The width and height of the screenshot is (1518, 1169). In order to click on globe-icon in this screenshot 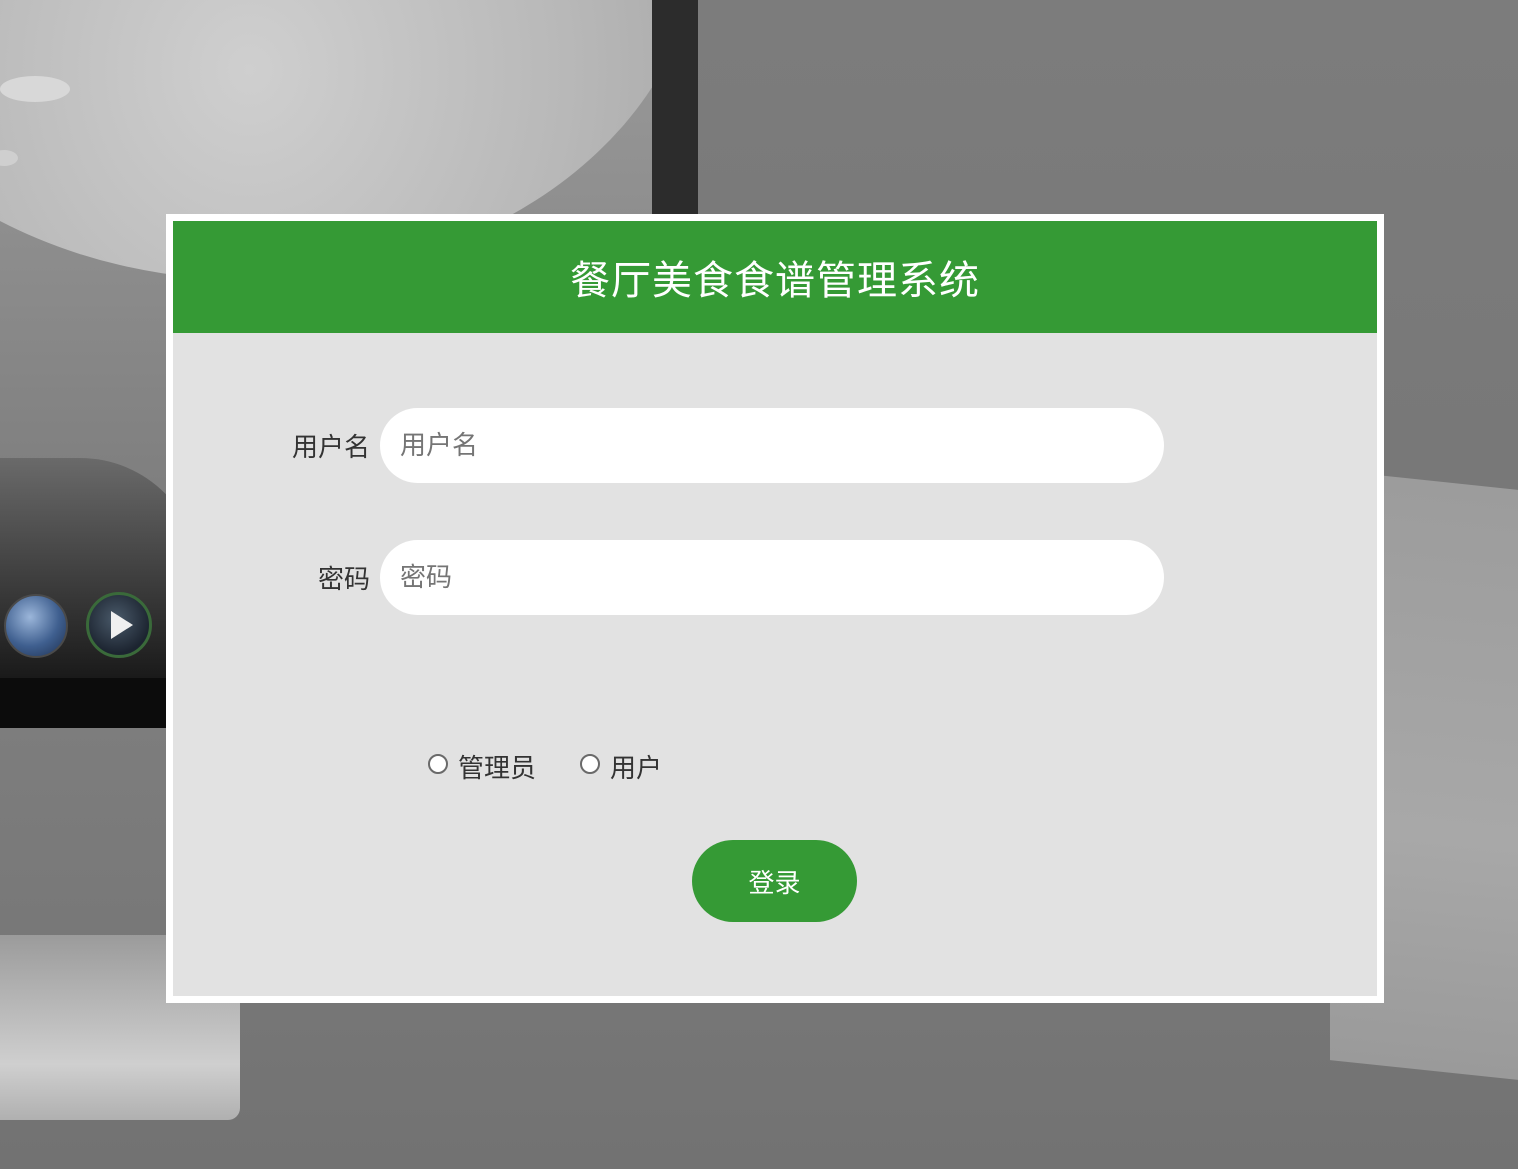, I will do `click(36, 626)`.